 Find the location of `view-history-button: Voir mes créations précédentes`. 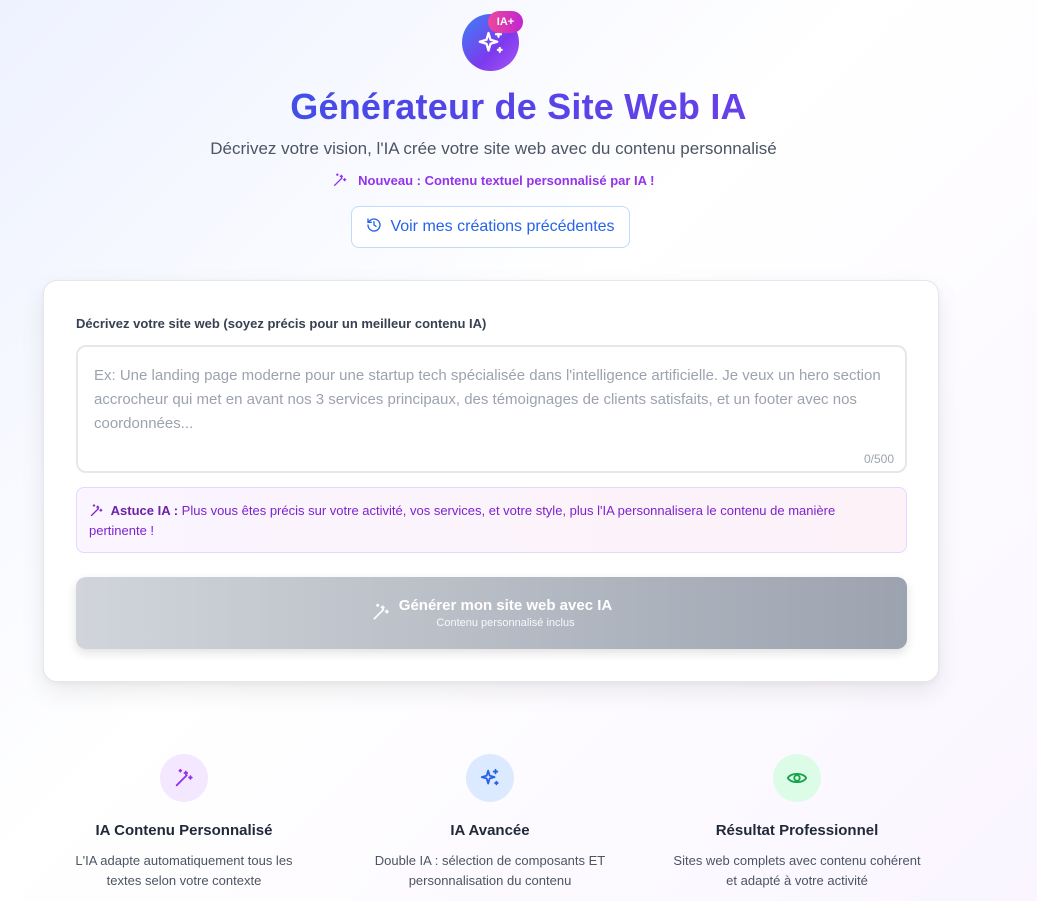

view-history-button: Voir mes créations précédentes is located at coordinates (490, 227).